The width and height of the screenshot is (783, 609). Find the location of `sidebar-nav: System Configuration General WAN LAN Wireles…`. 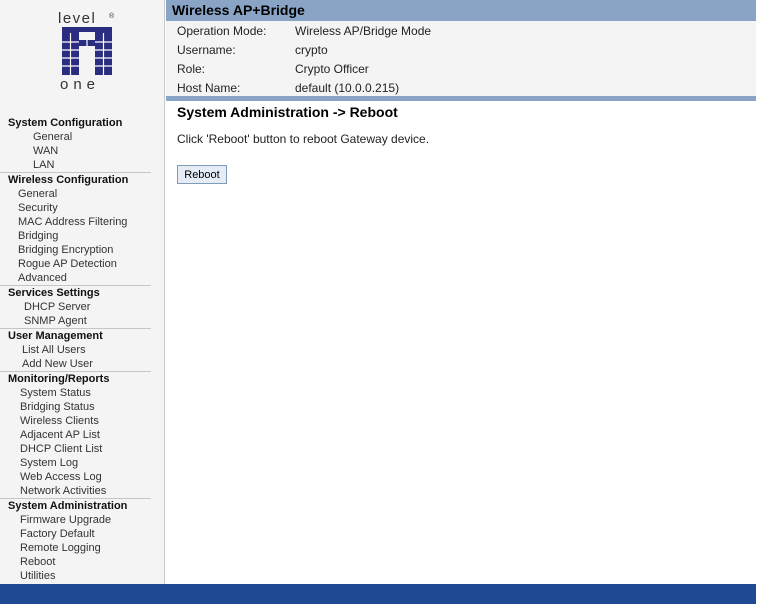

sidebar-nav: System Configuration General WAN LAN Wireles… is located at coordinates (75, 351).